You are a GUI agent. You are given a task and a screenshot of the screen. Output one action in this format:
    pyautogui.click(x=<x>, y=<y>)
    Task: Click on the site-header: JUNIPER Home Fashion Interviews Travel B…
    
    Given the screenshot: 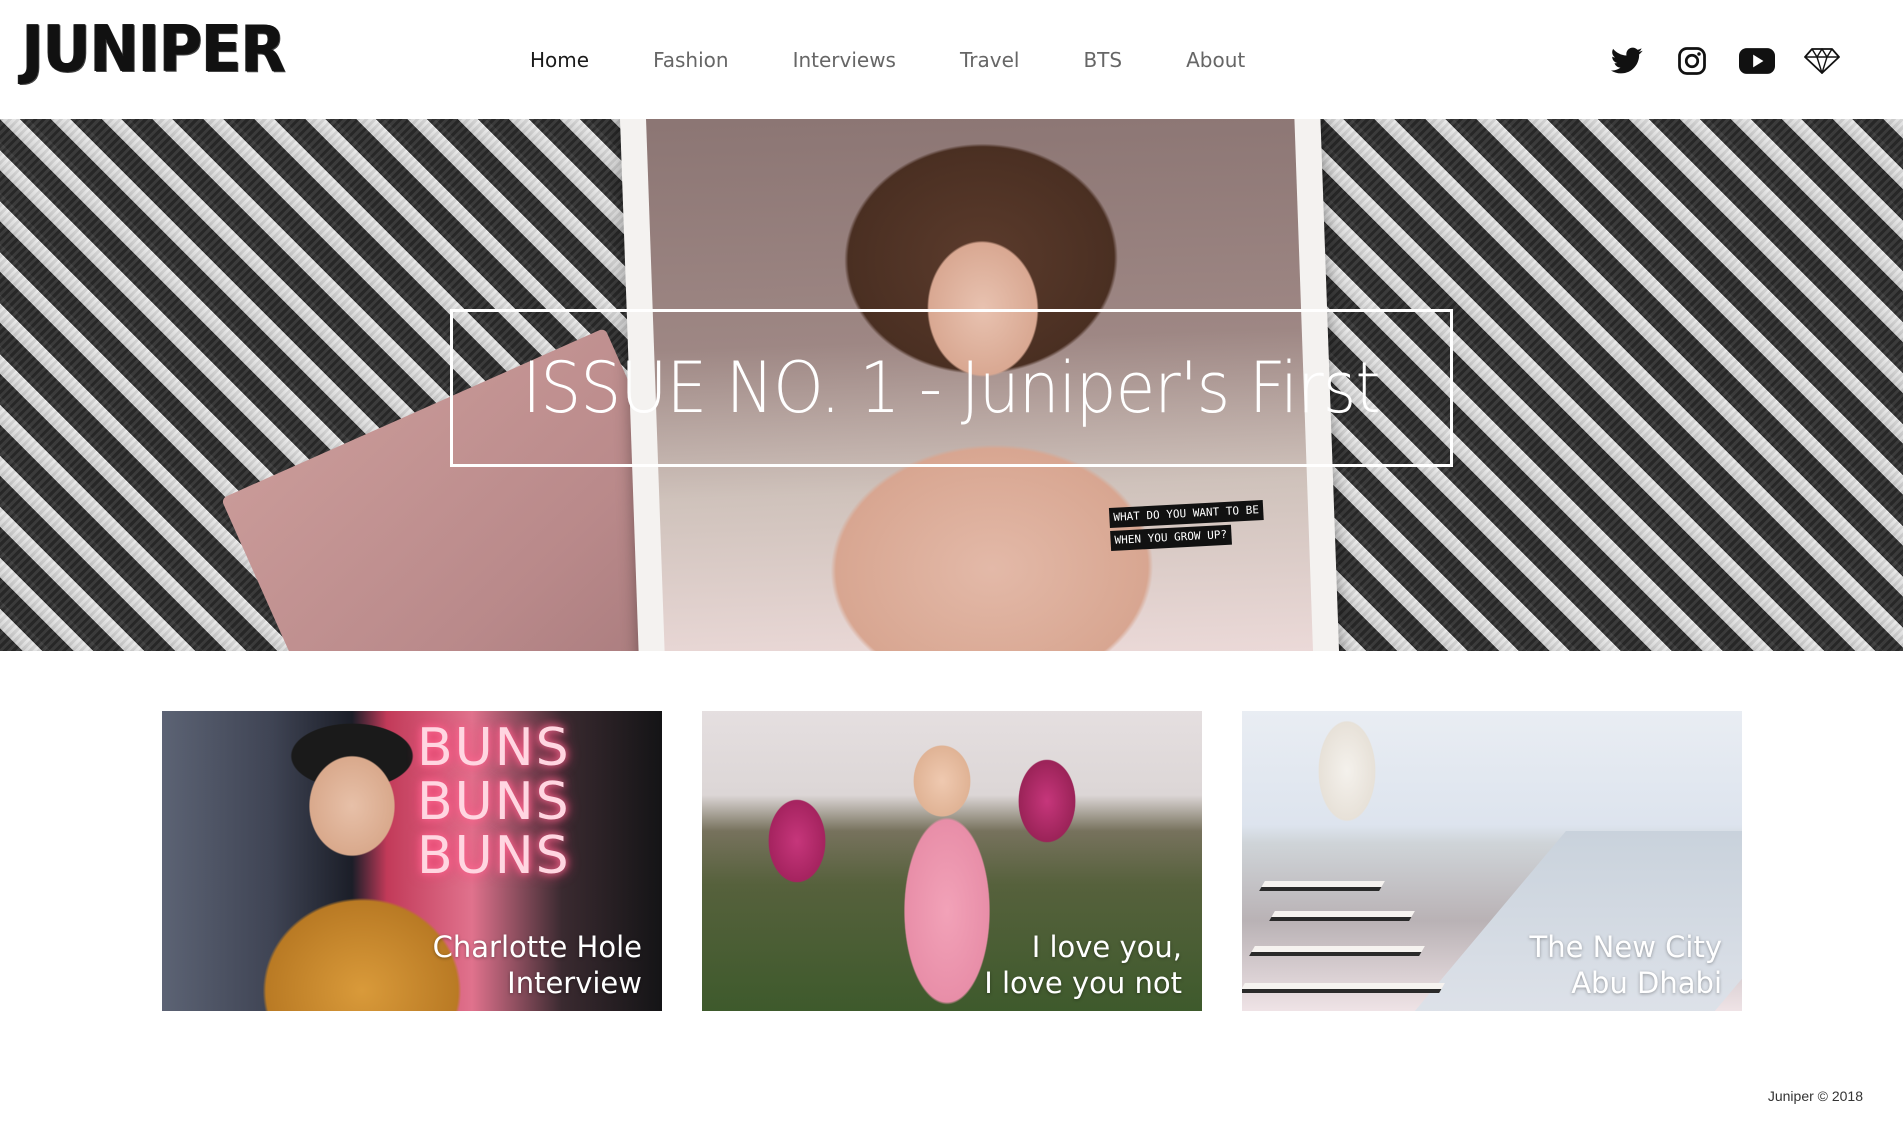 What is the action you would take?
    pyautogui.click(x=951, y=59)
    